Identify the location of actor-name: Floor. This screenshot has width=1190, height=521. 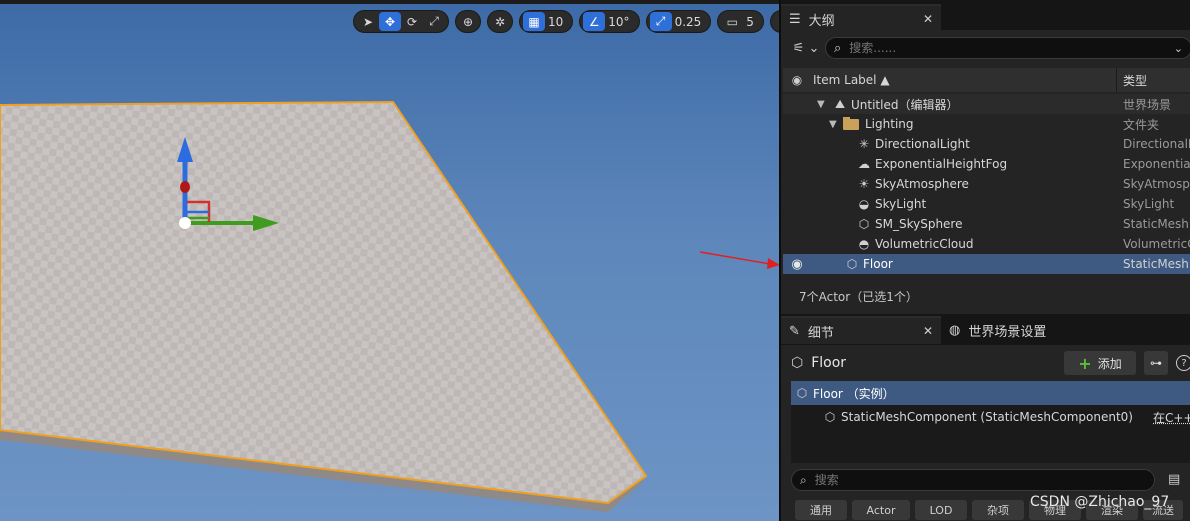
(829, 363).